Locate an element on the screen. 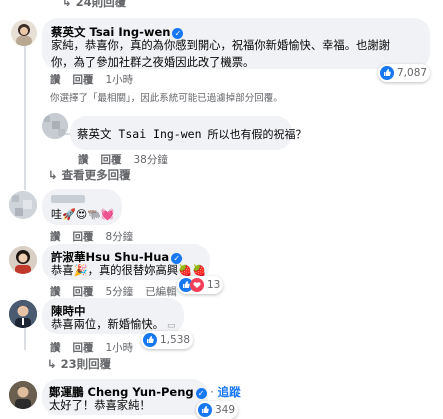 Image resolution: width=443 pixels, height=419 pixels. follow-button: 追蹤 is located at coordinates (229, 392).